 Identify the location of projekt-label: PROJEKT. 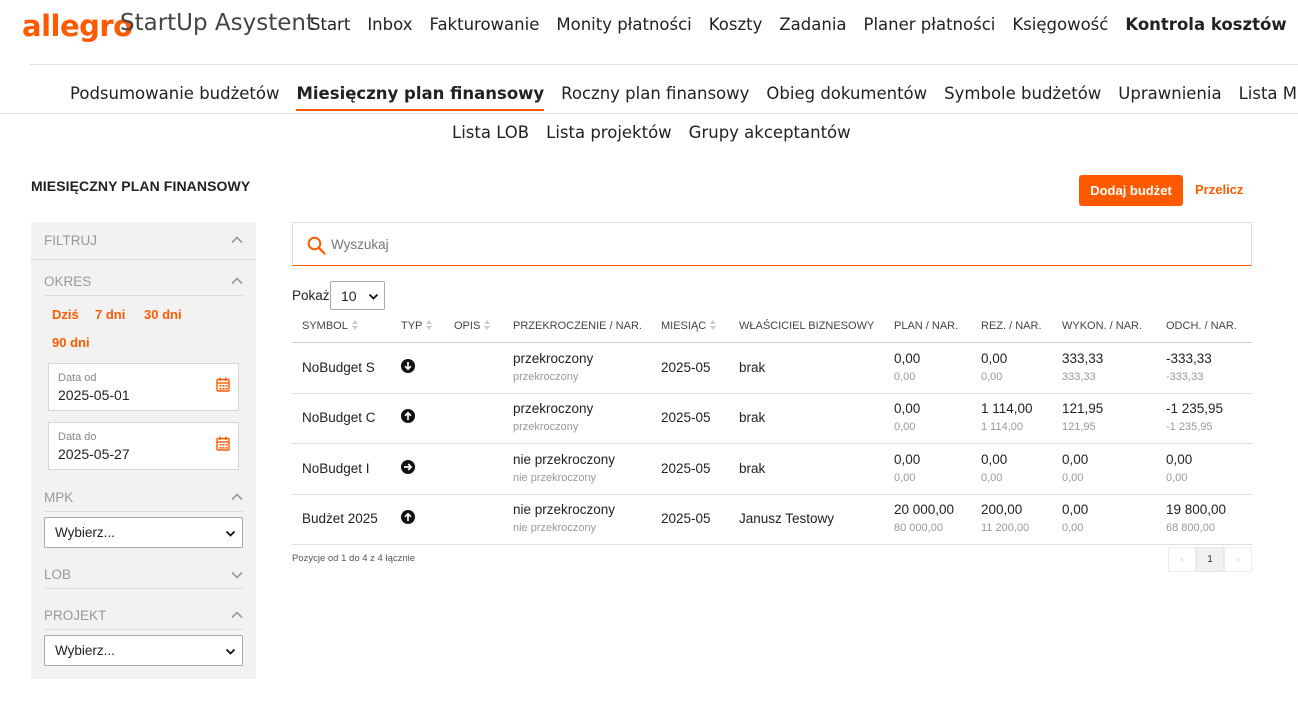
(75, 615).